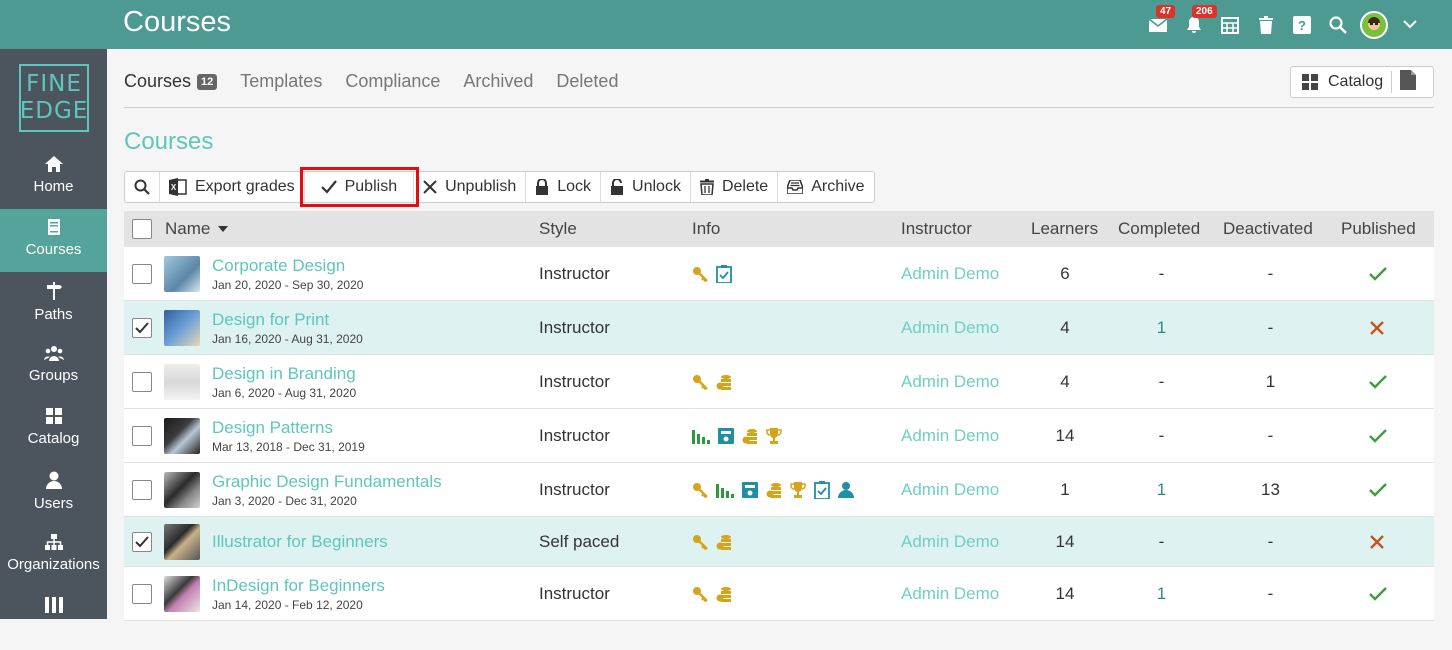 The image size is (1452, 650). Describe the element at coordinates (171, 81) in the screenshot. I see `tab-courses: Courses 12` at that location.